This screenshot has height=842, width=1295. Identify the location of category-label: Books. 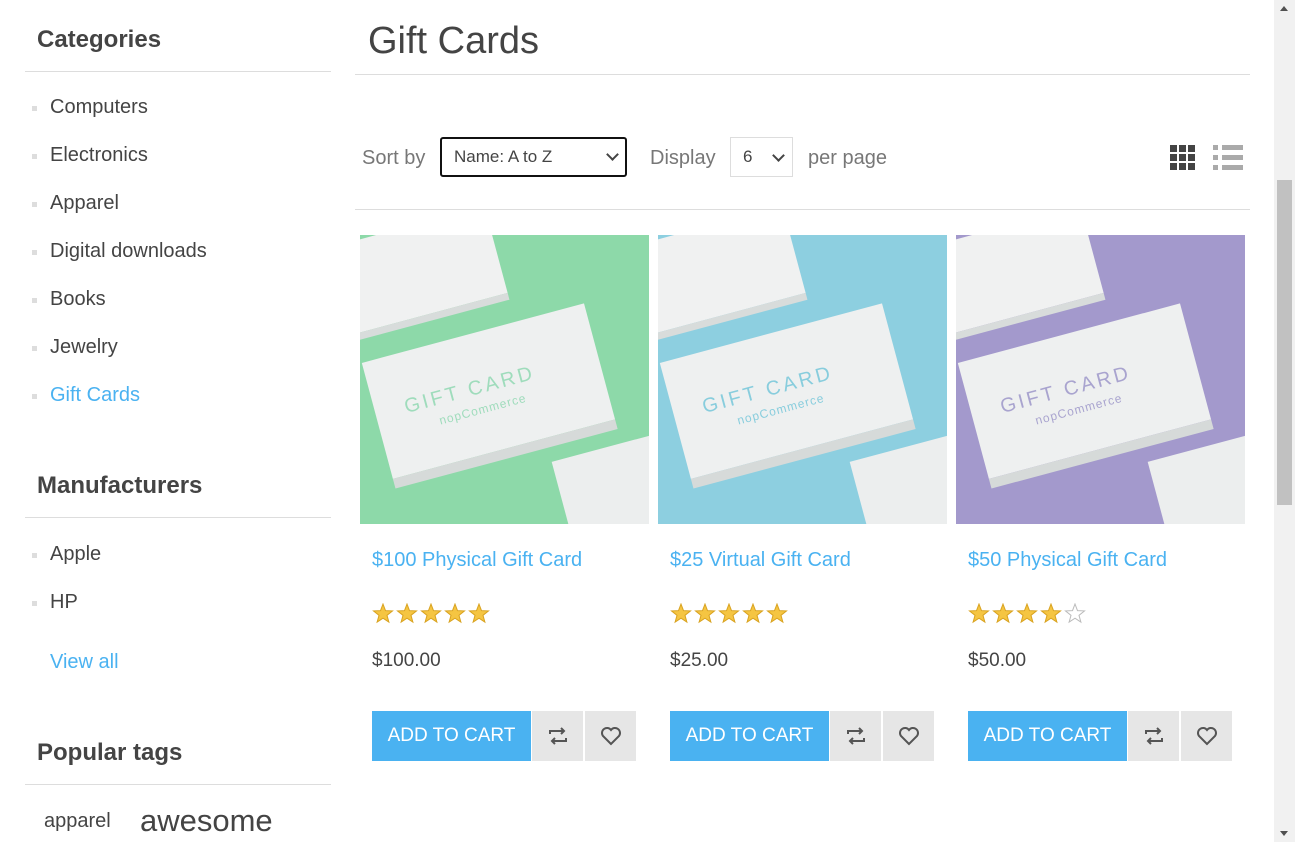
(78, 299).